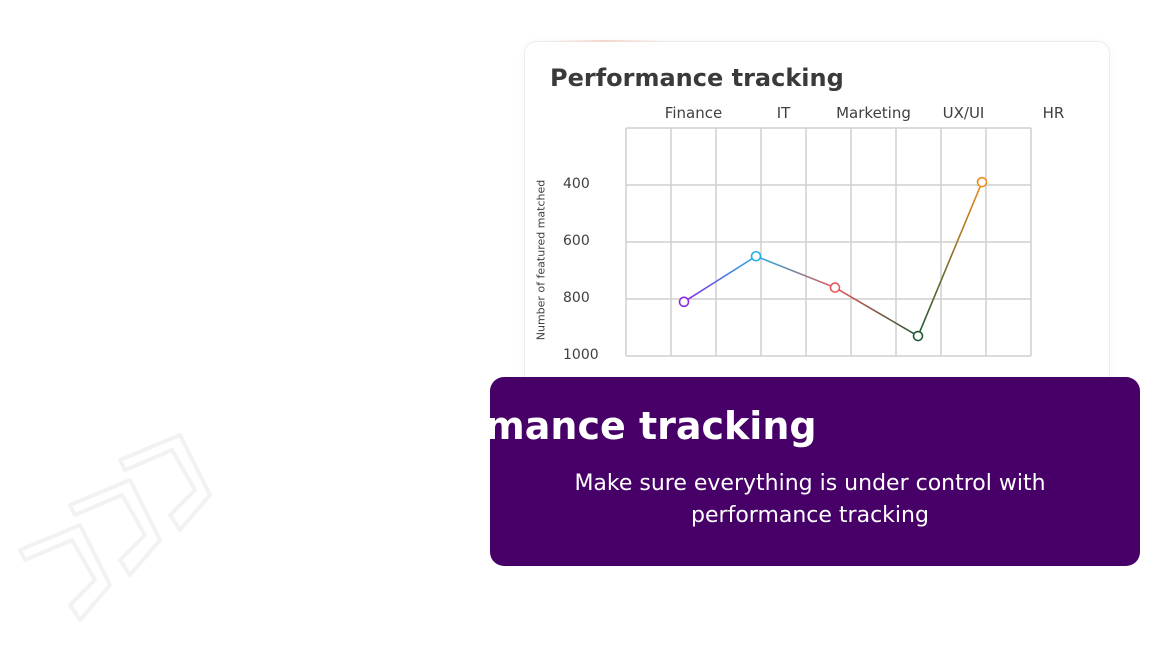 This screenshot has width=1168, height=651. What do you see at coordinates (828, 242) in the screenshot?
I see `chart-grid` at bounding box center [828, 242].